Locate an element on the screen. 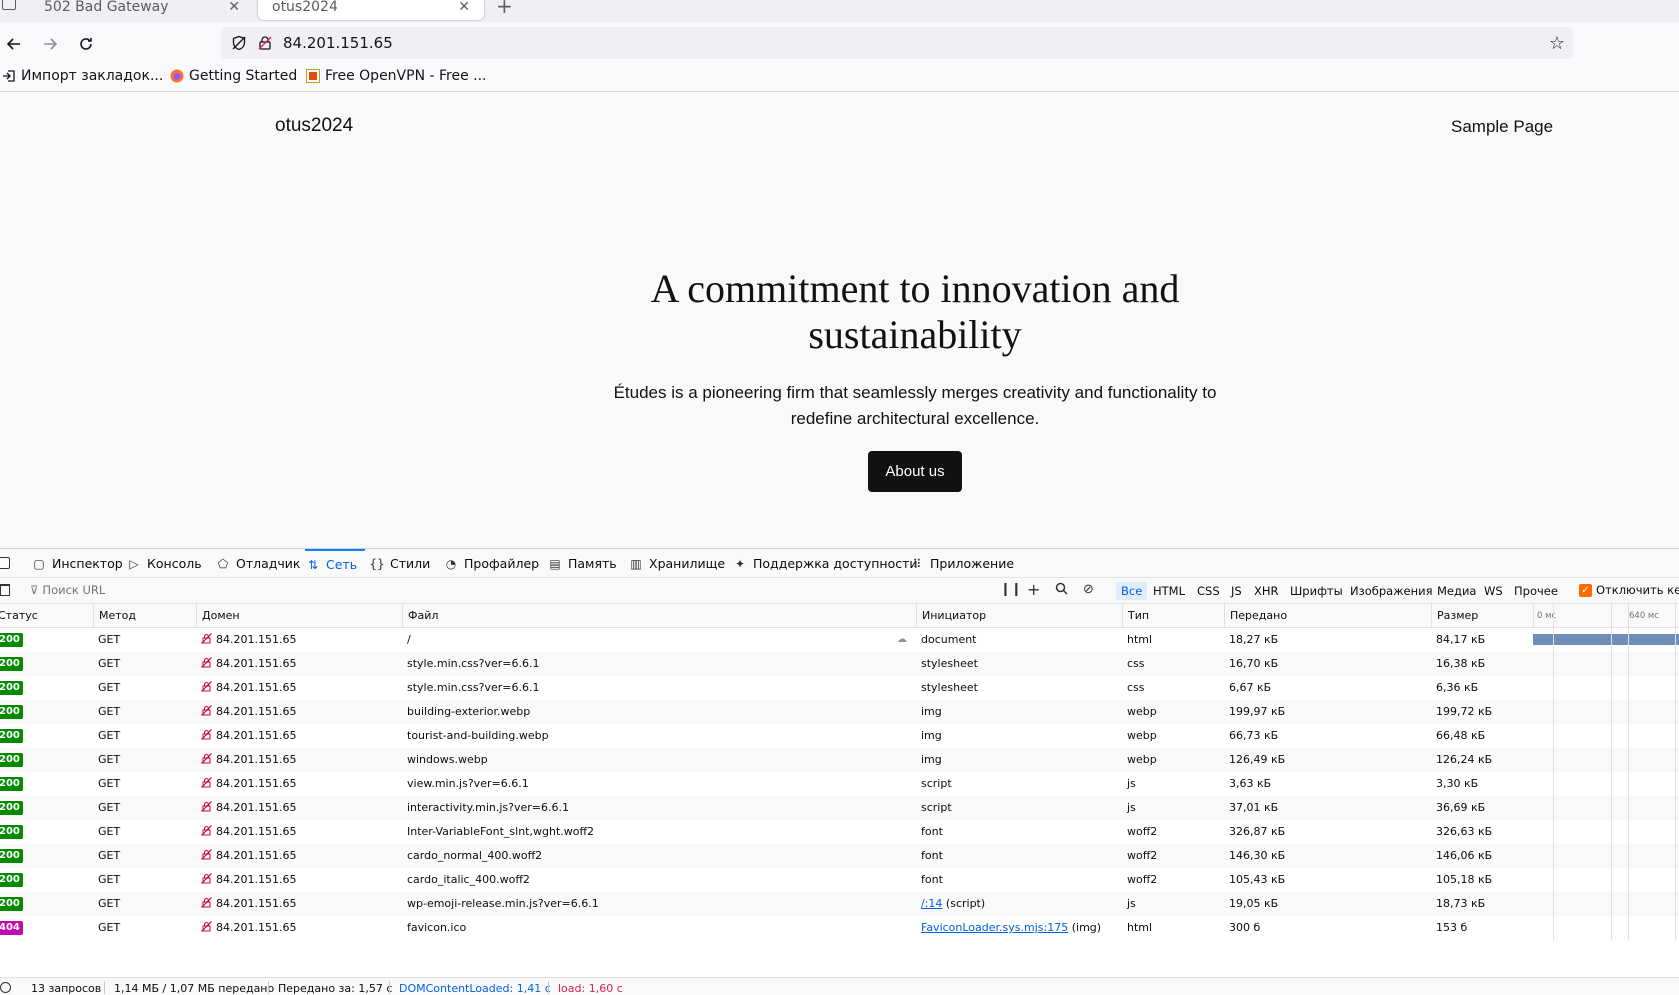 Image resolution: width=1679 pixels, height=995 pixels. type-filter-other: Прочее is located at coordinates (1536, 591).